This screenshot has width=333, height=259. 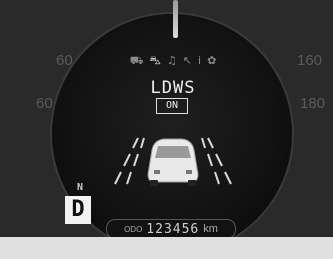 What do you see at coordinates (313, 103) in the screenshot?
I see `scale-label-right-mid: 180` at bounding box center [313, 103].